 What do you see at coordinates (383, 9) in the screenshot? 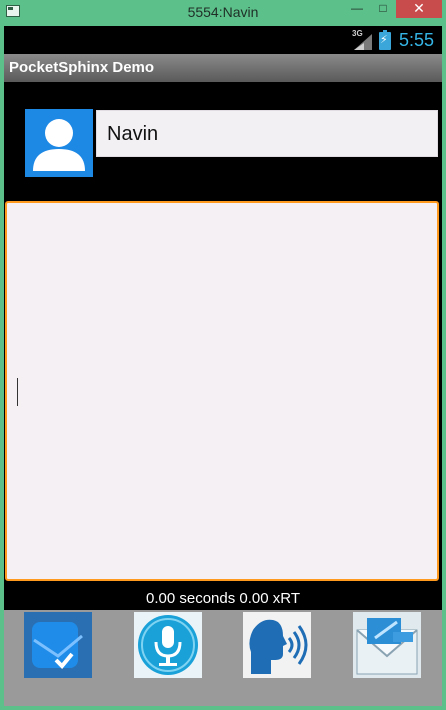
I see `maximize-button: □` at bounding box center [383, 9].